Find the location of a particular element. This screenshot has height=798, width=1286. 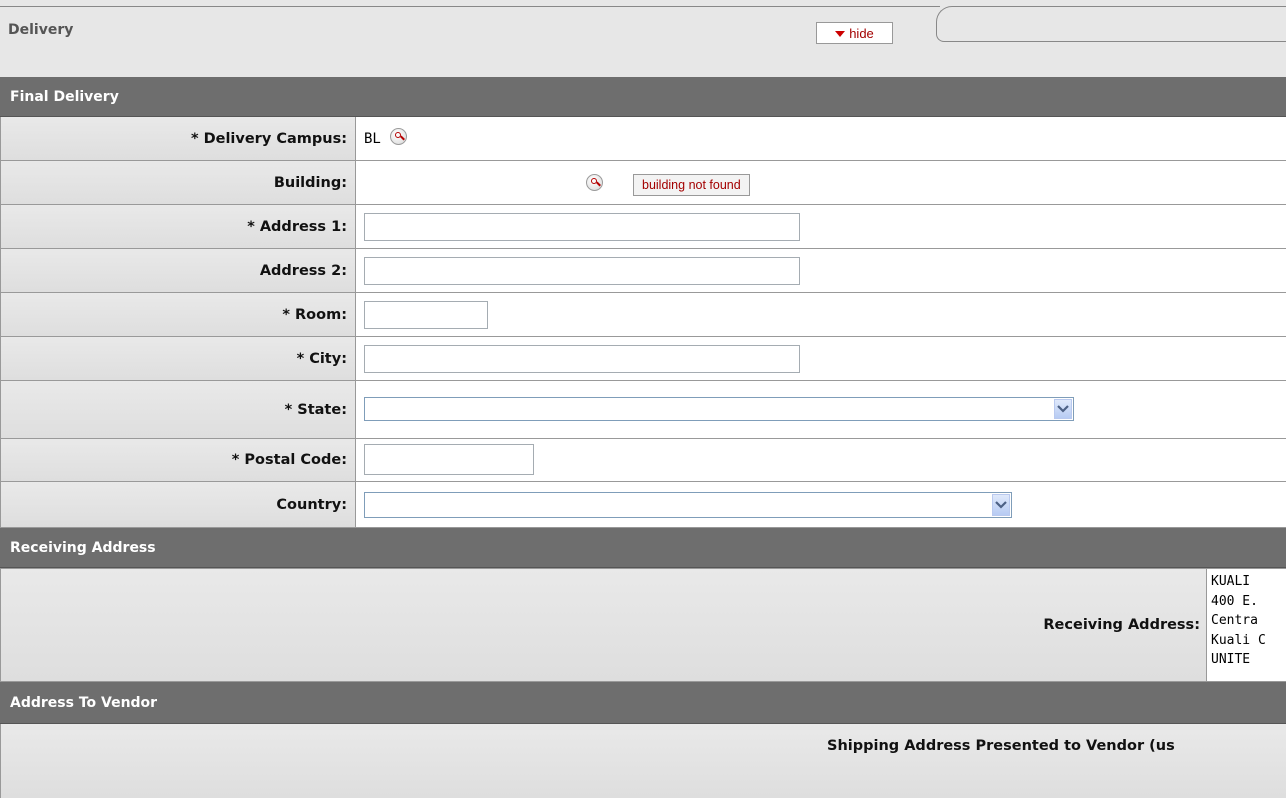

room-label: * Room: is located at coordinates (178, 314).